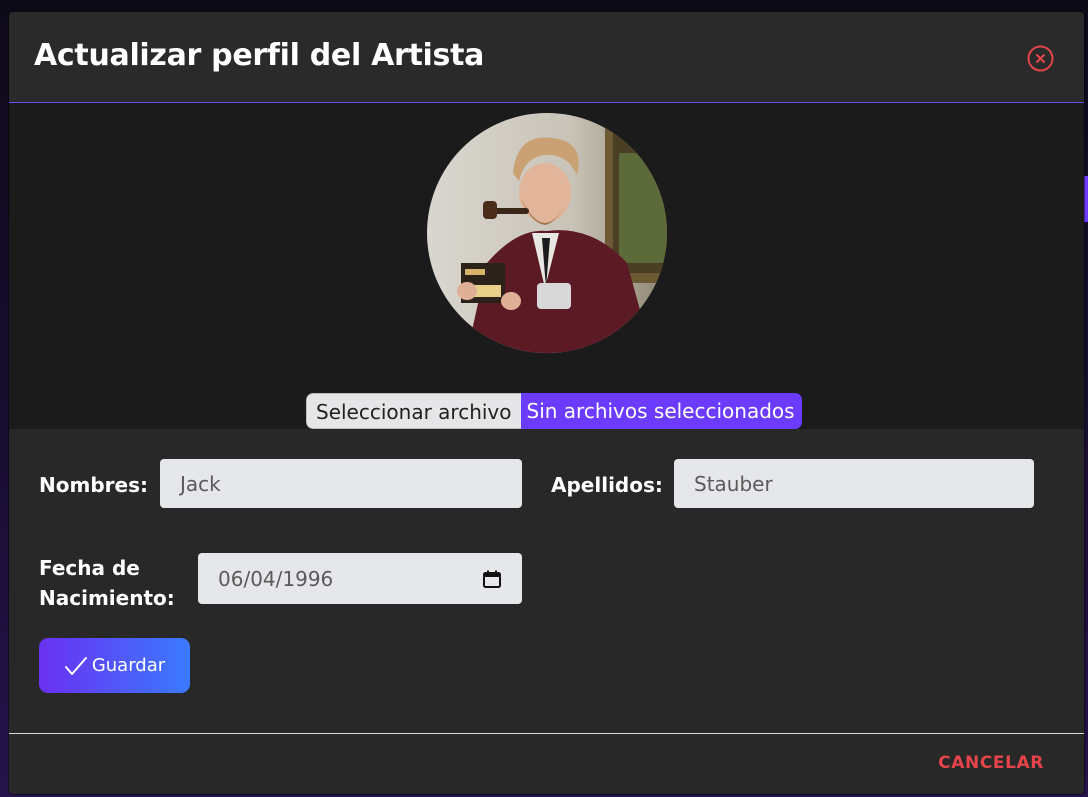  Describe the element at coordinates (93, 485) in the screenshot. I see `nombres-label: Nombres:` at that location.